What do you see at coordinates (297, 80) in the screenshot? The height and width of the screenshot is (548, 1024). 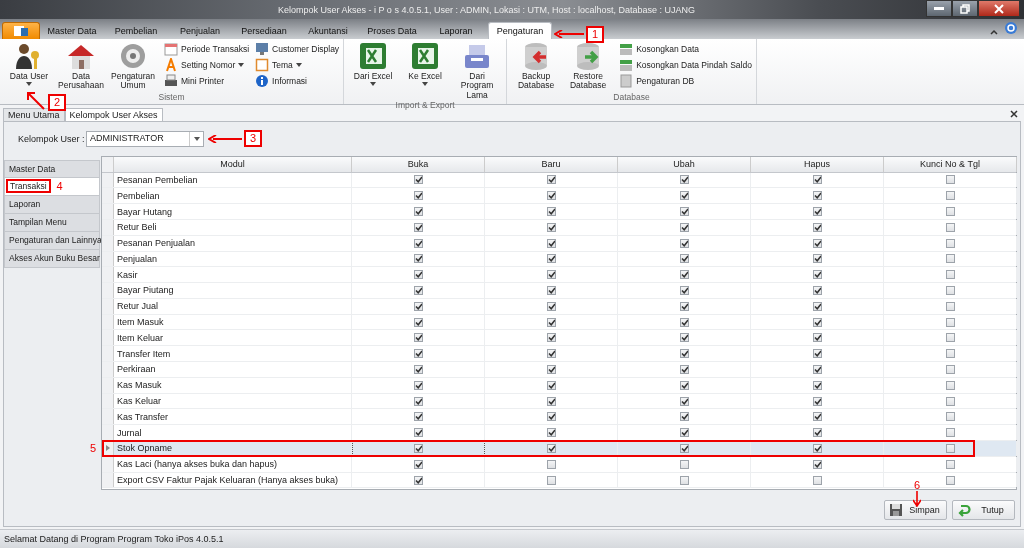 I see `ribbon-menu-item: Informasi` at bounding box center [297, 80].